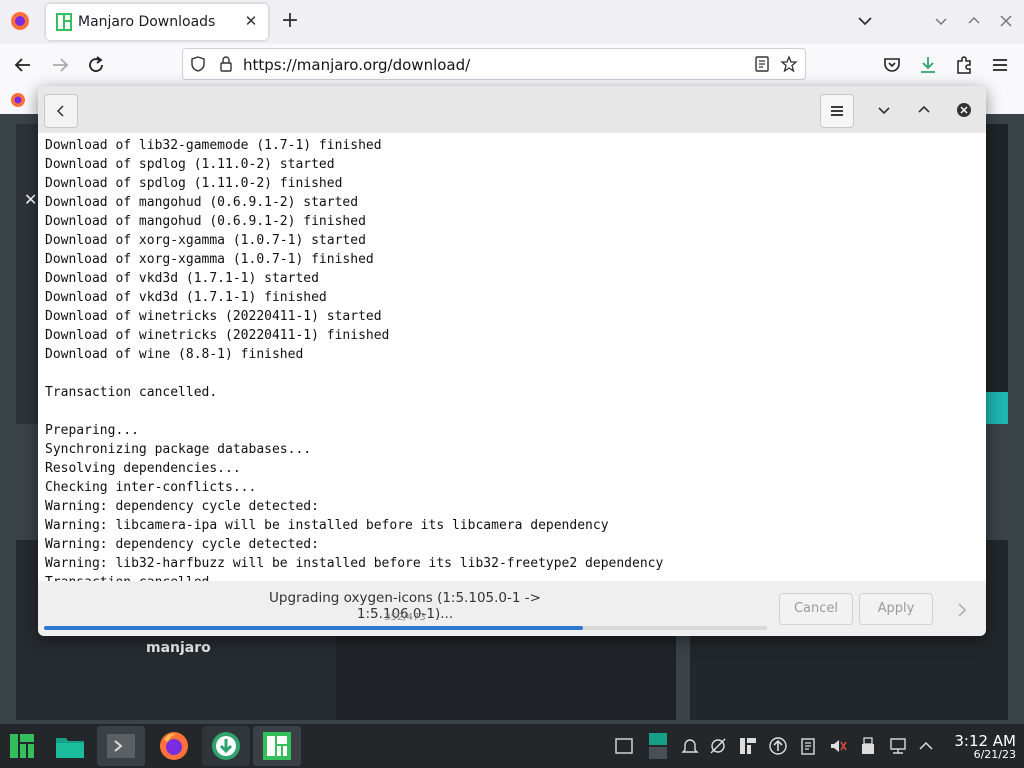 Image resolution: width=1024 pixels, height=768 pixels. What do you see at coordinates (251, 21) in the screenshot?
I see `tab-close-icon: ✕` at bounding box center [251, 21].